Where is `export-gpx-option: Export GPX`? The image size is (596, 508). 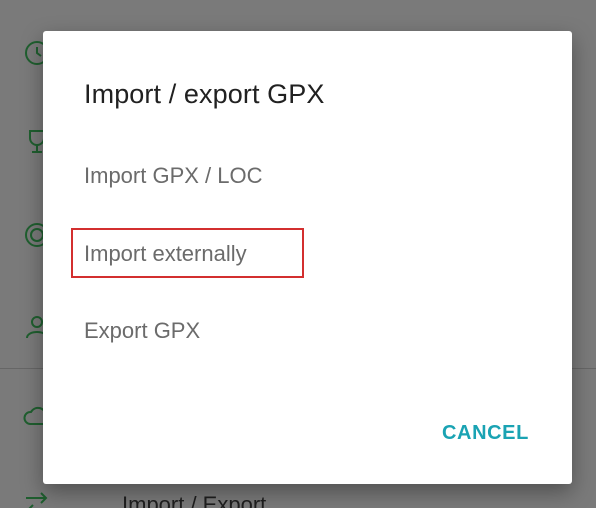 export-gpx-option: Export GPX is located at coordinates (142, 331).